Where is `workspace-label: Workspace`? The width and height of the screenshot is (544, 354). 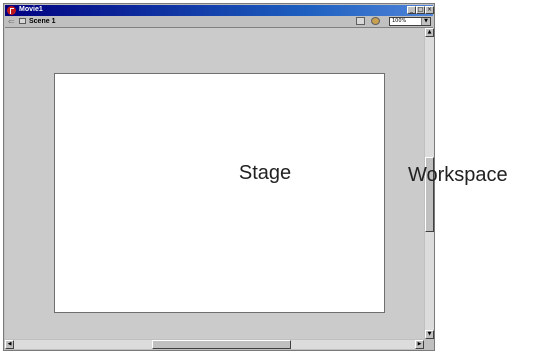 workspace-label: Workspace is located at coordinates (458, 175).